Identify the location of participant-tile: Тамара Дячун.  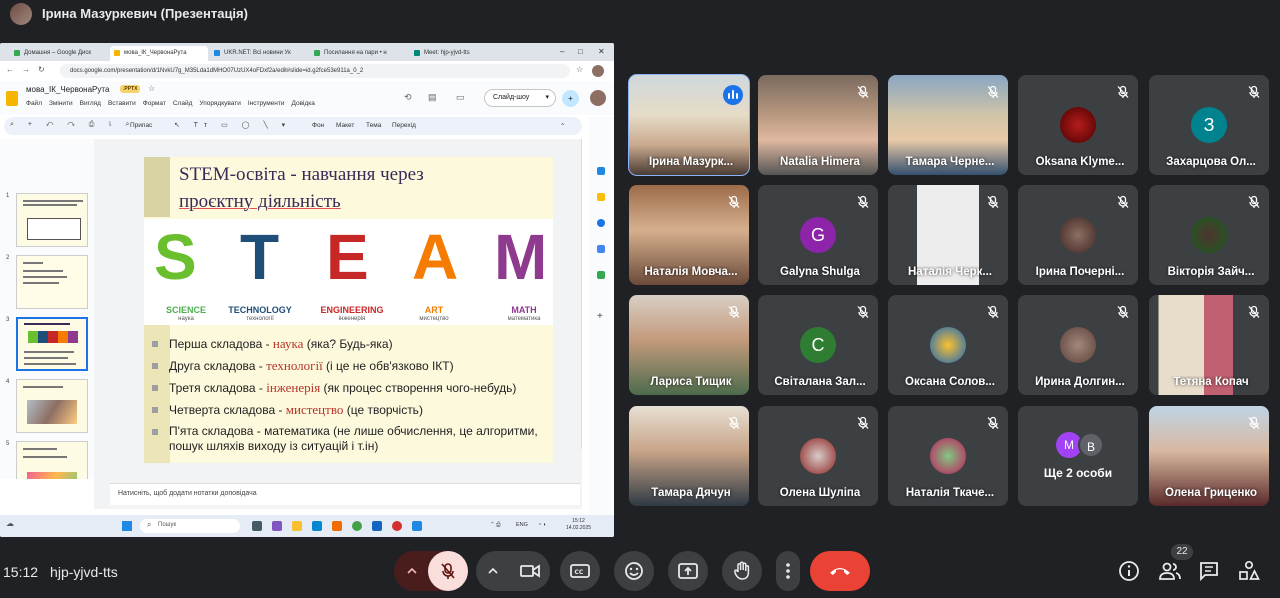
(689, 456).